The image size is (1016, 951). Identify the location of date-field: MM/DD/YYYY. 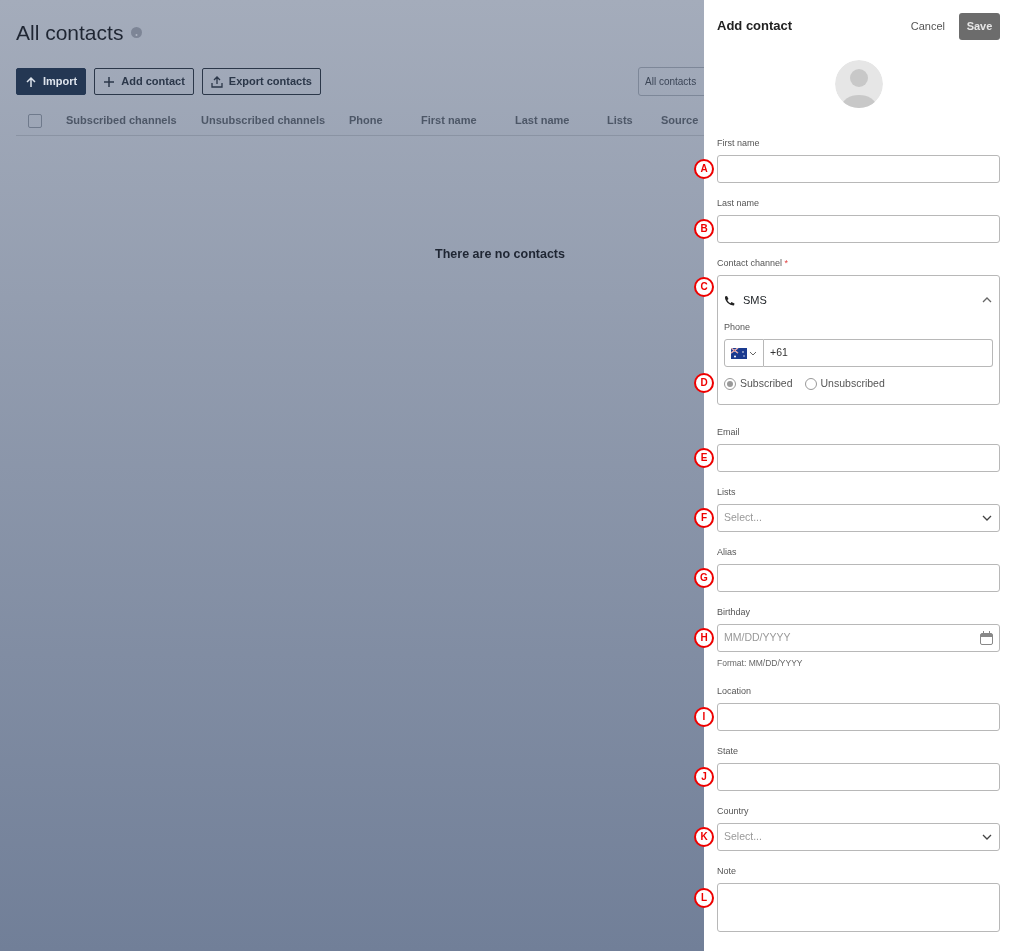
(858, 637).